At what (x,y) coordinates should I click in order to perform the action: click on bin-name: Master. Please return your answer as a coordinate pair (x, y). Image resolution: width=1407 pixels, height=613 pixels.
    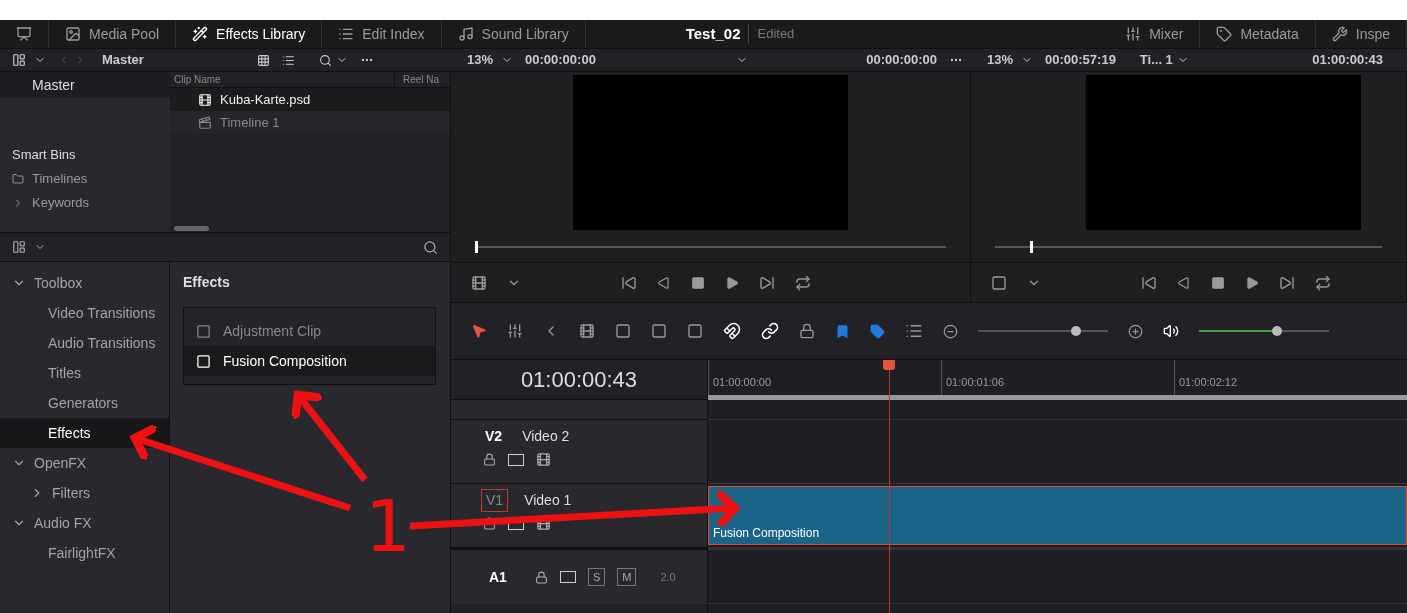
    Looking at the image, I should click on (123, 60).